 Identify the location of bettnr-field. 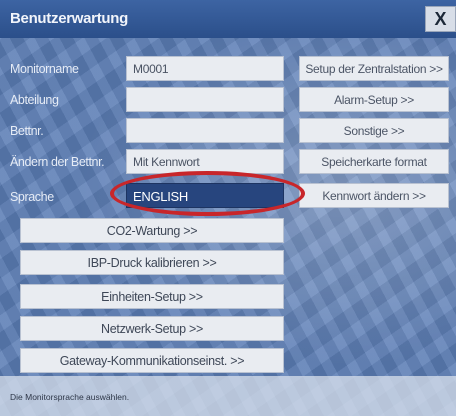
(205, 130).